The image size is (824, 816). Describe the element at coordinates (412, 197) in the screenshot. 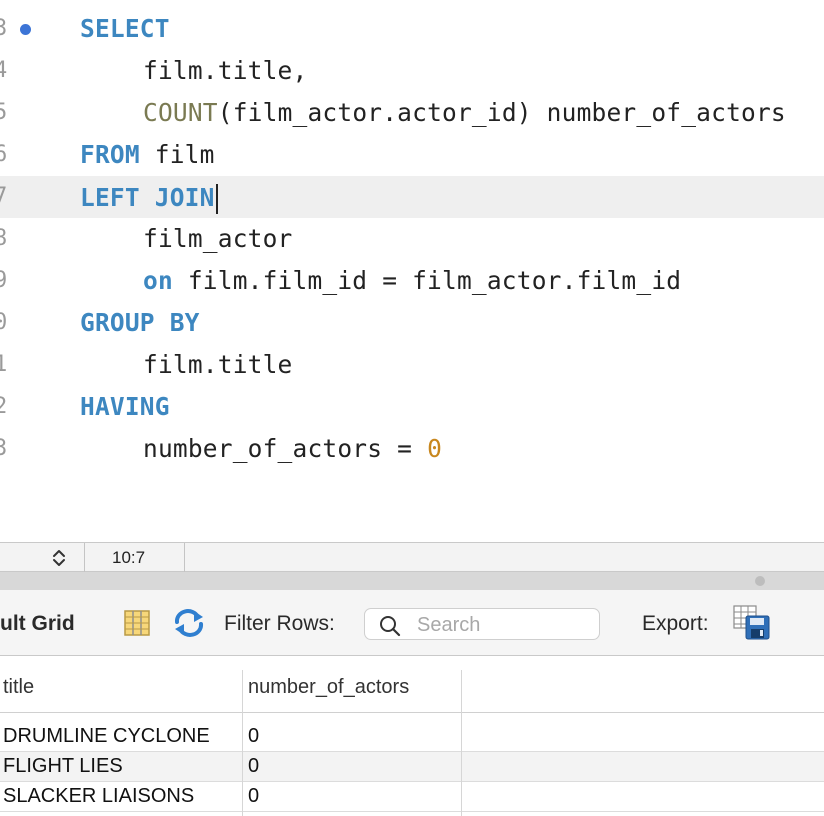

I see `code-line: 7 LEFT JOIN` at that location.